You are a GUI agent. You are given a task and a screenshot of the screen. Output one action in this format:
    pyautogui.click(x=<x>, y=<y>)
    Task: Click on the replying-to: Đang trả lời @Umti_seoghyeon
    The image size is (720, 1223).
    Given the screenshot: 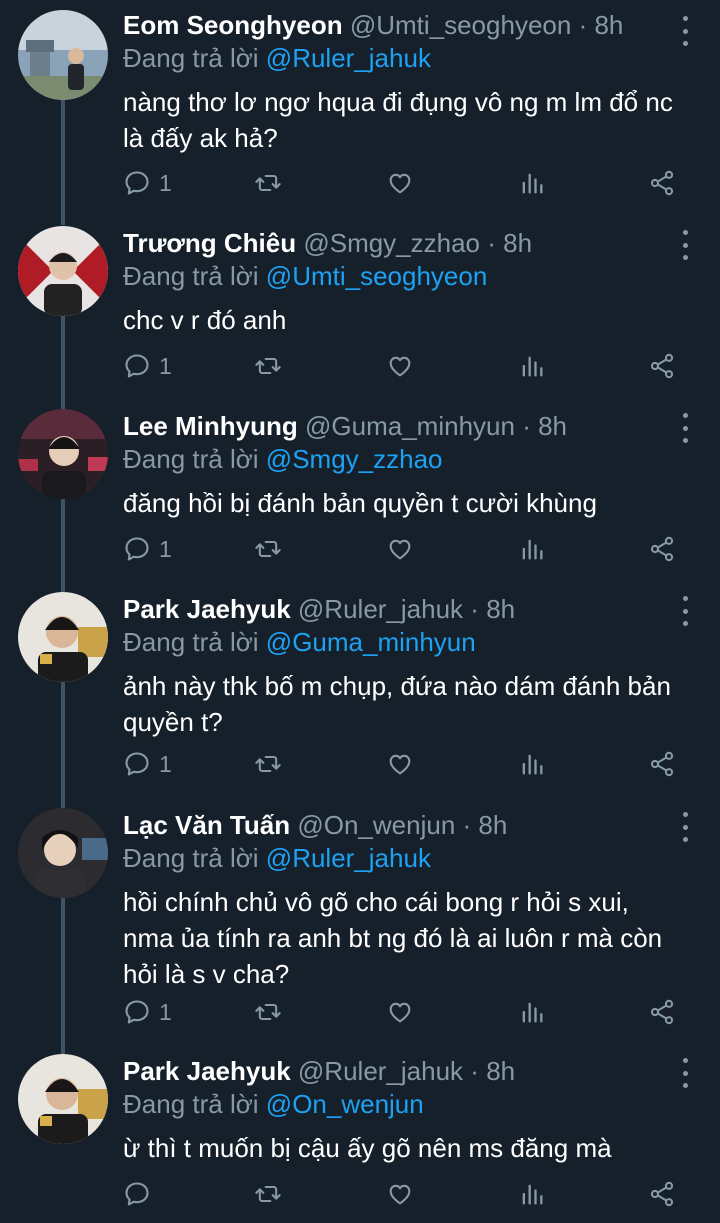 What is the action you would take?
    pyautogui.click(x=411, y=276)
    